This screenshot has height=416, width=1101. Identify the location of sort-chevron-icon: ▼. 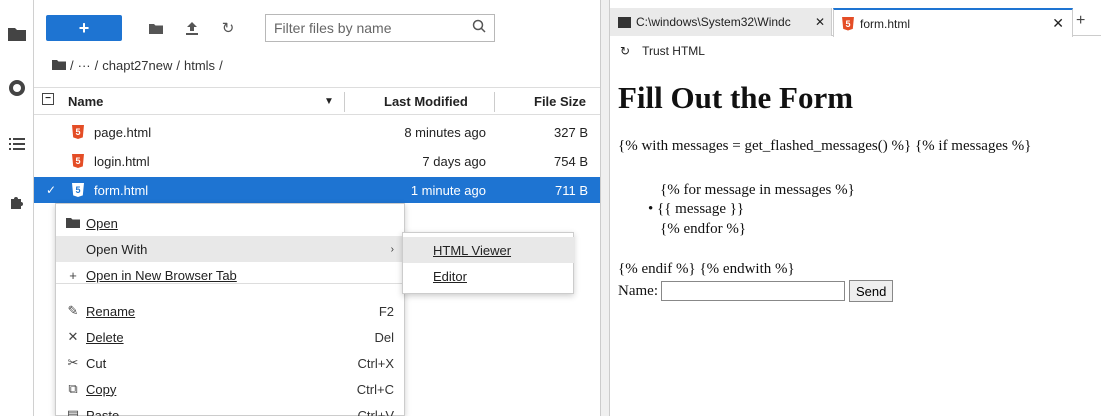
(329, 101).